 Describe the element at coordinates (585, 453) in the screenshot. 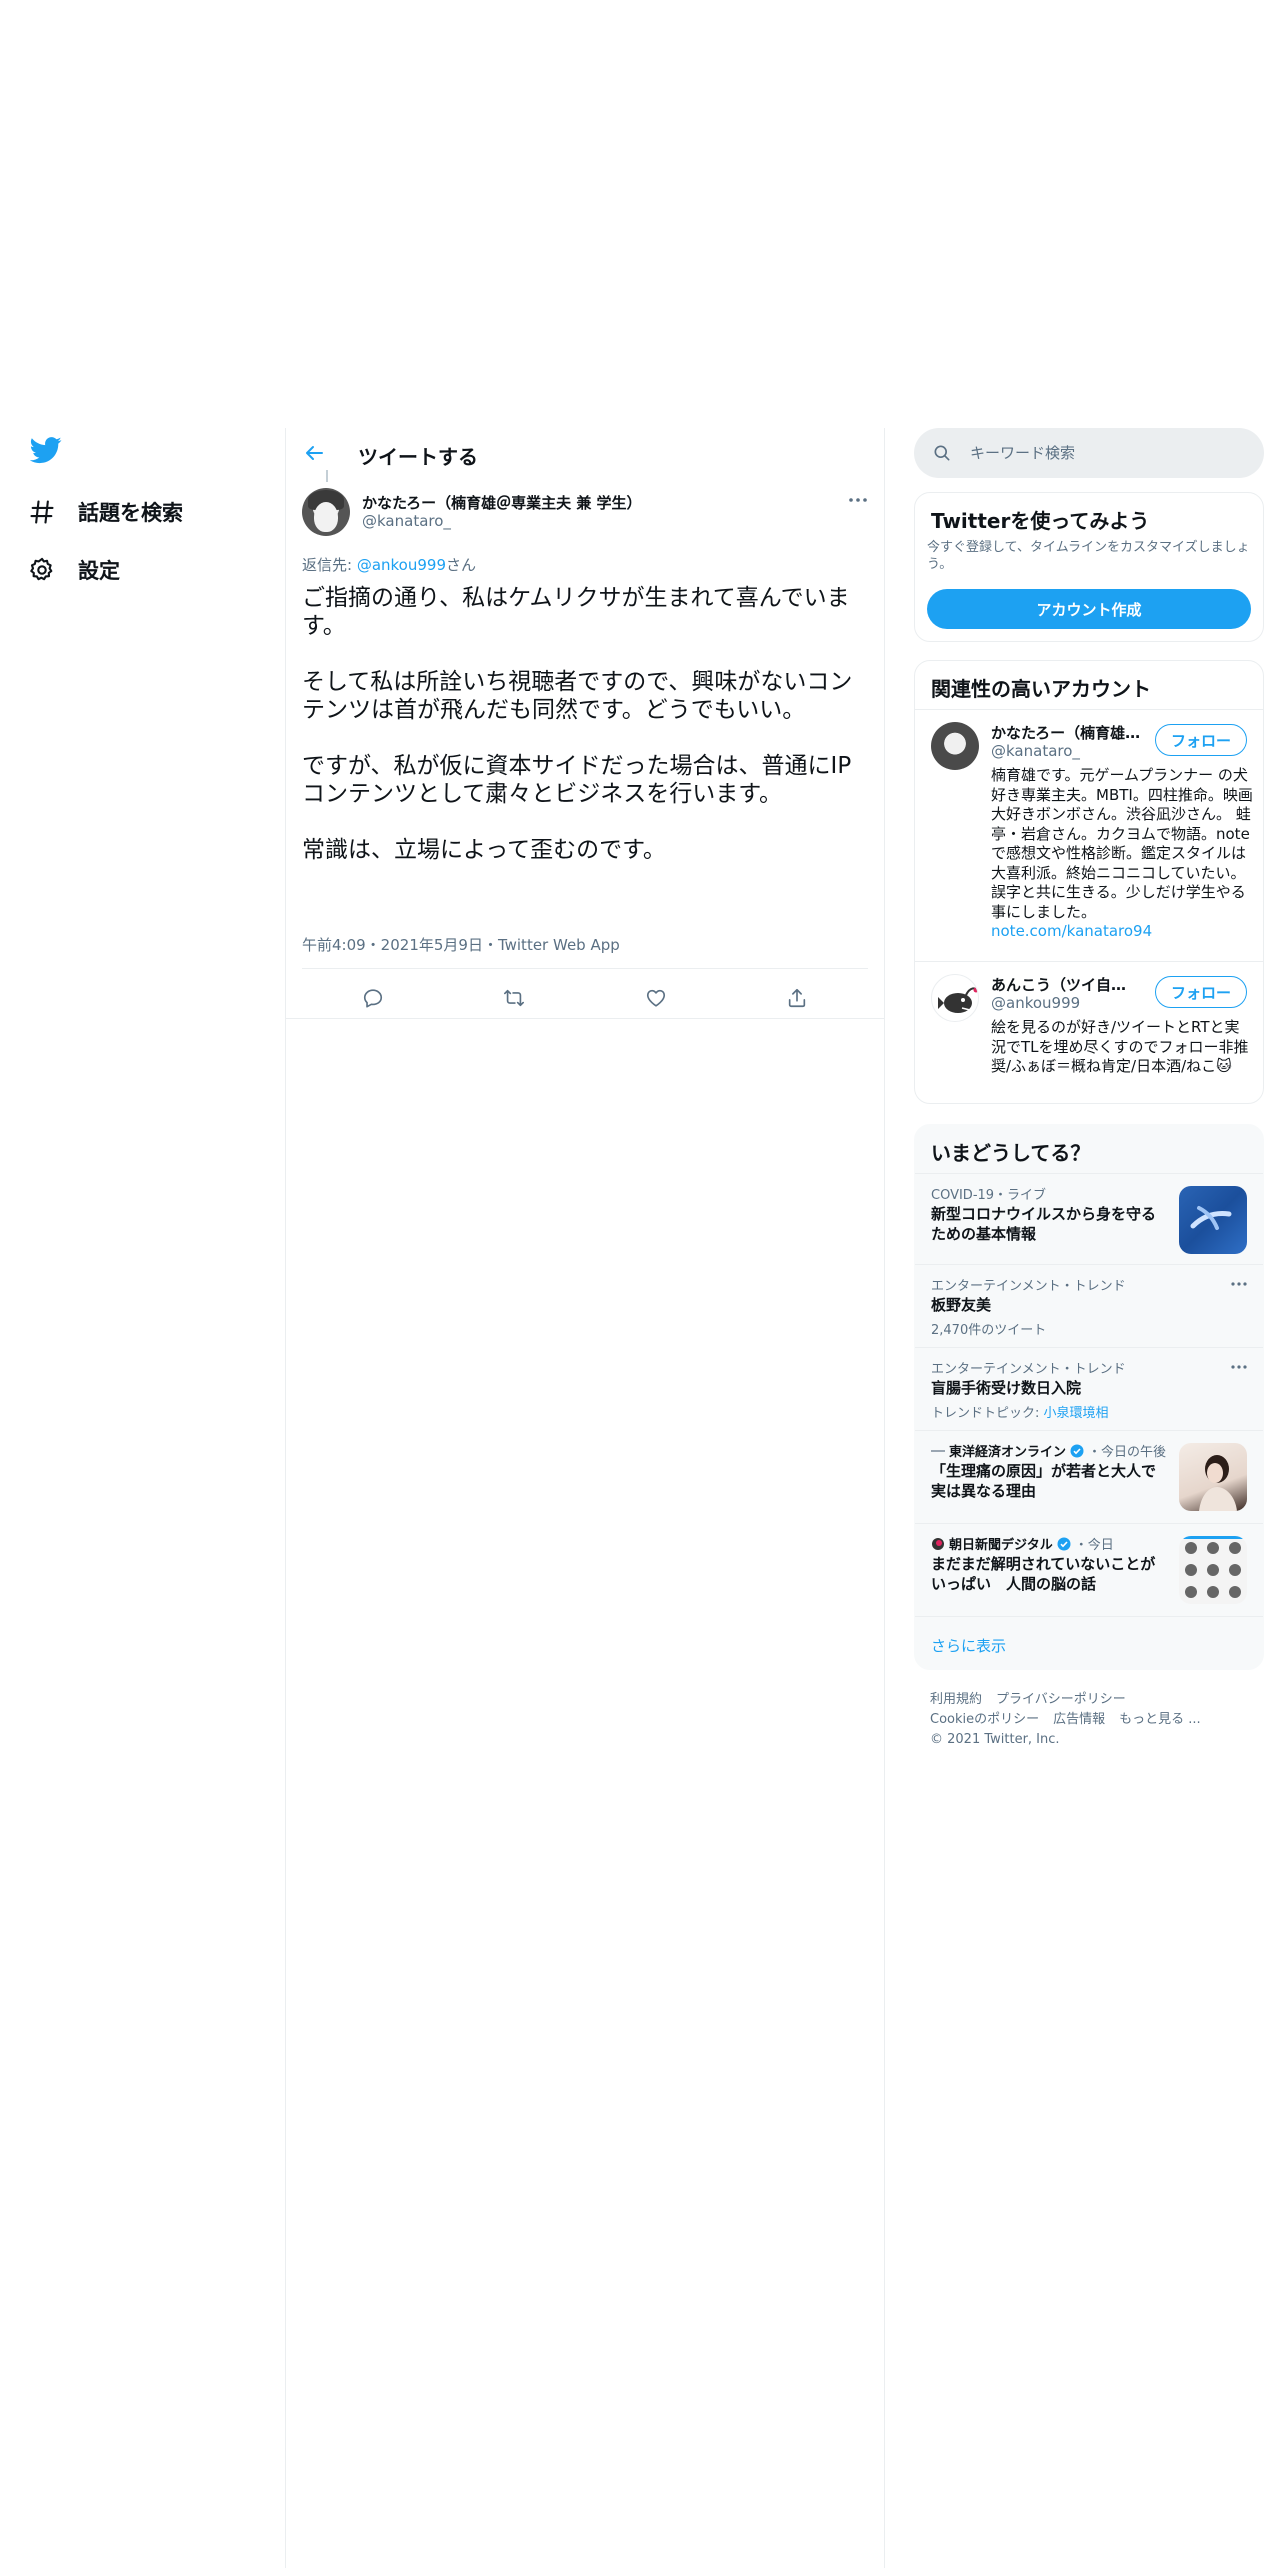

I see `page-header: ツイートする` at that location.